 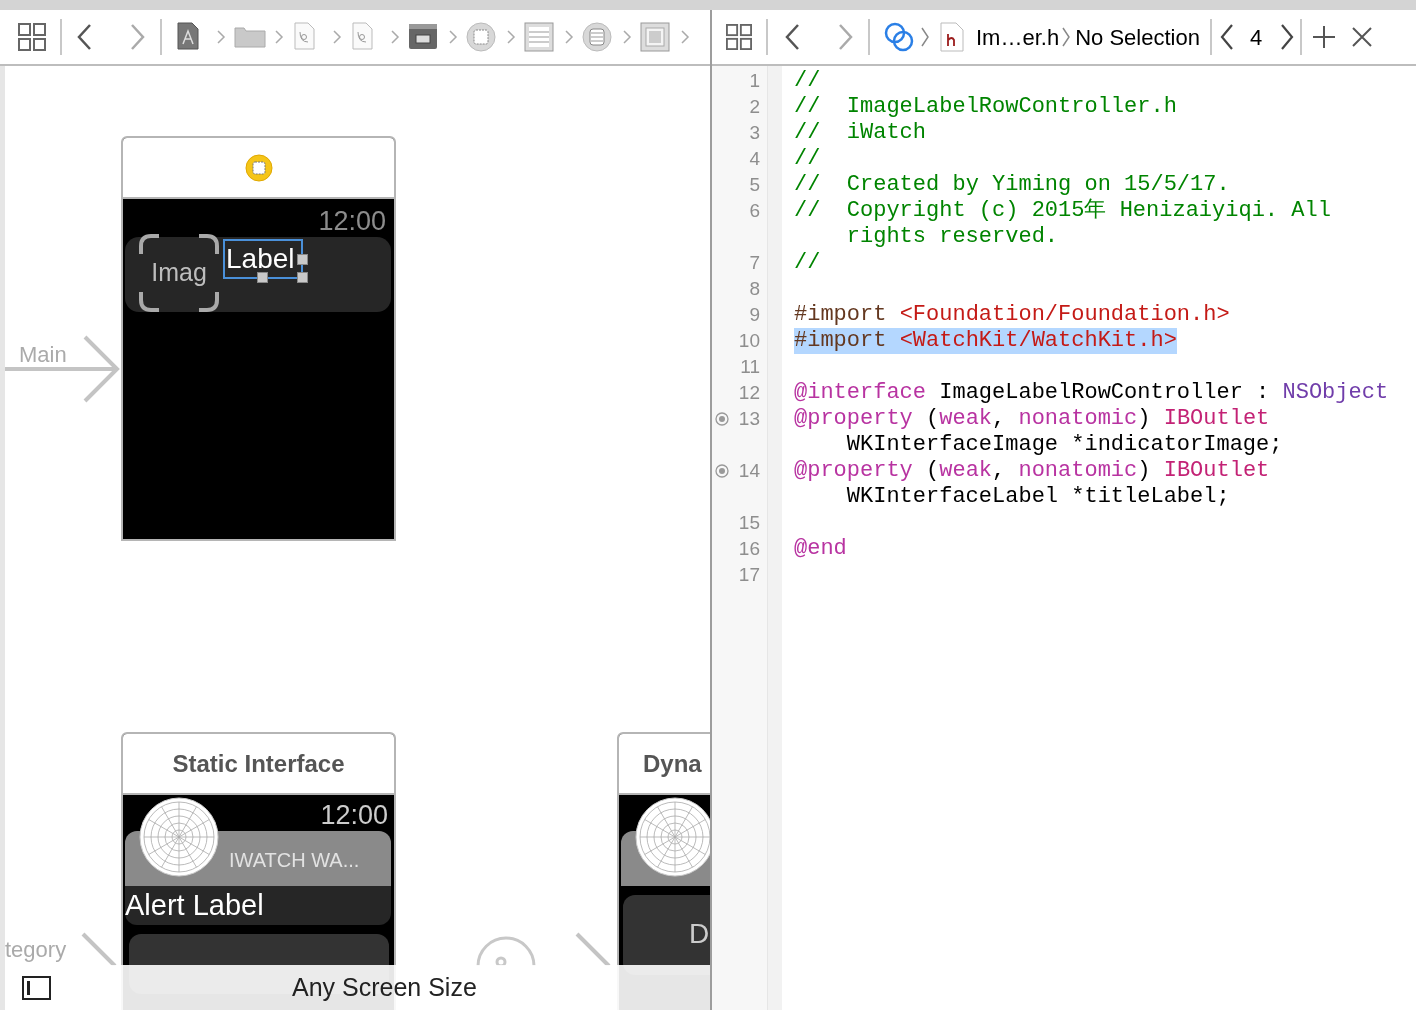 What do you see at coordinates (749, 470) in the screenshot?
I see `line-number: 14` at bounding box center [749, 470].